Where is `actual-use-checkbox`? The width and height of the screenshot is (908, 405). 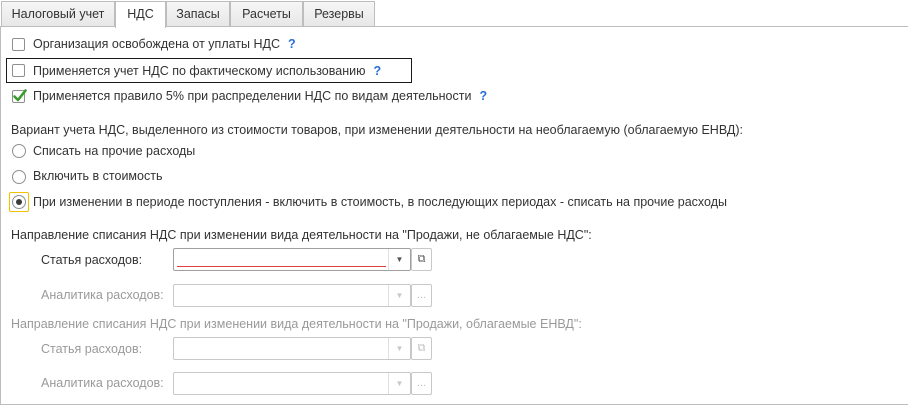
actual-use-checkbox is located at coordinates (18, 70).